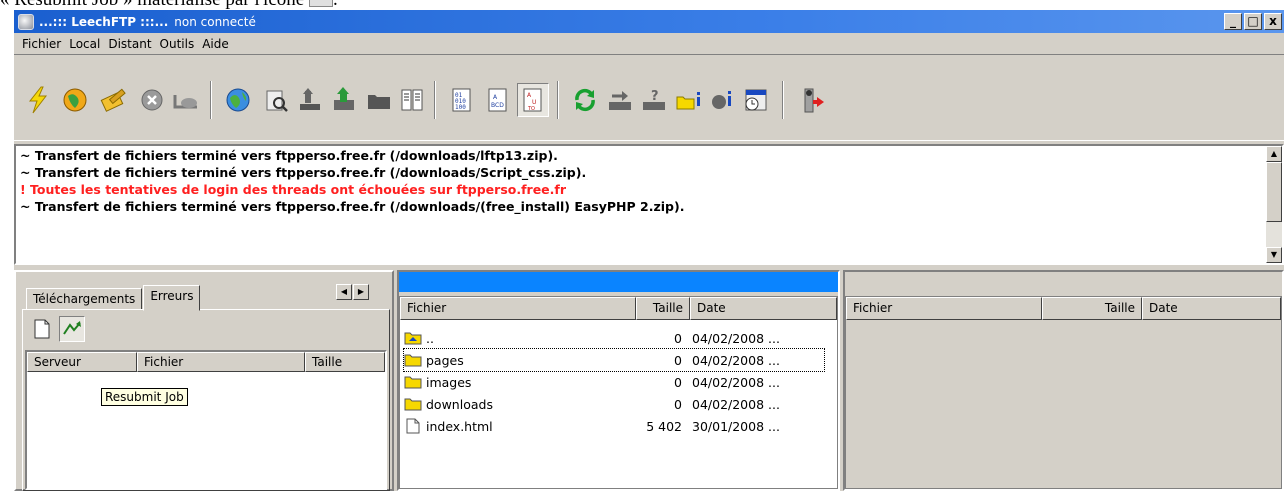 The height and width of the screenshot is (491, 1284). Describe the element at coordinates (129, 44) in the screenshot. I see `menu-distant: Distant` at that location.